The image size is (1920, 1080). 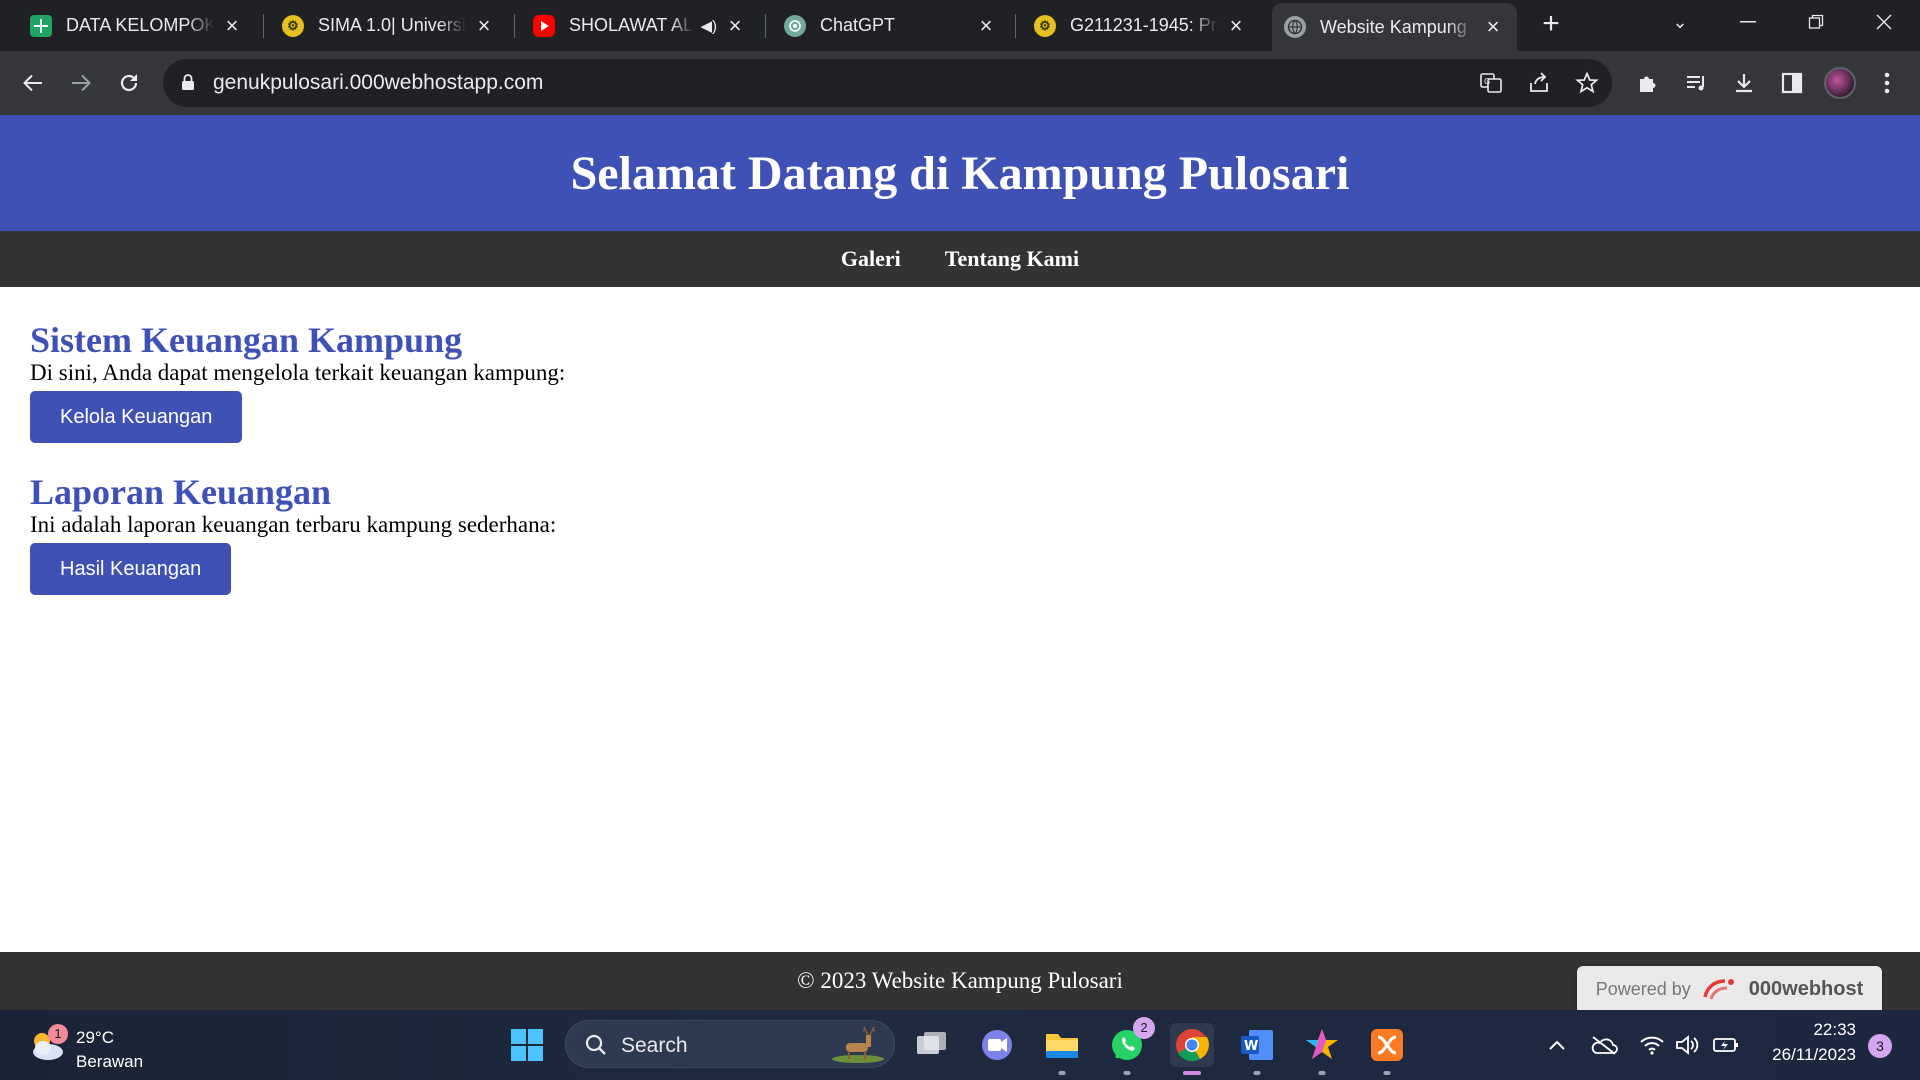 What do you see at coordinates (140, 25) in the screenshot?
I see `tab-title: DATA KELOMPOK I` at bounding box center [140, 25].